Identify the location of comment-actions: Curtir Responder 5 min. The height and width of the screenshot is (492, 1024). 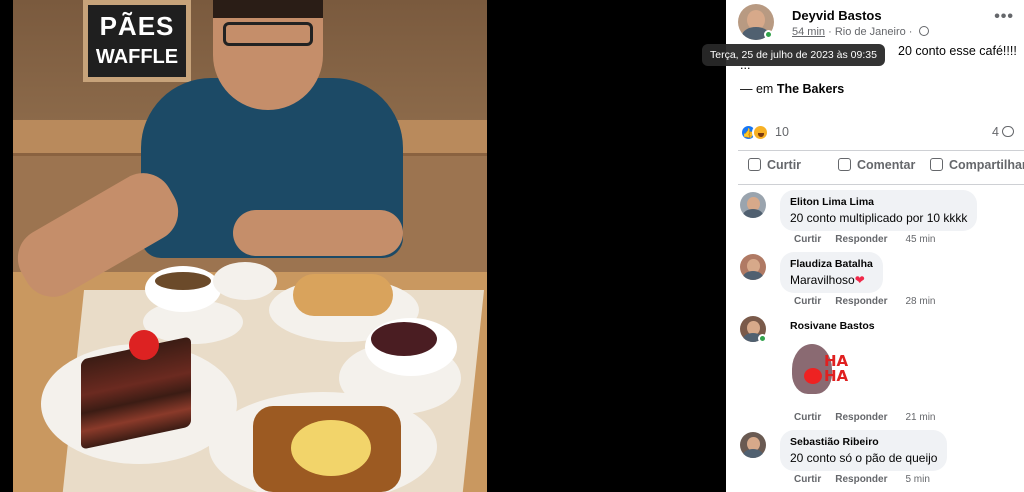
(869, 479).